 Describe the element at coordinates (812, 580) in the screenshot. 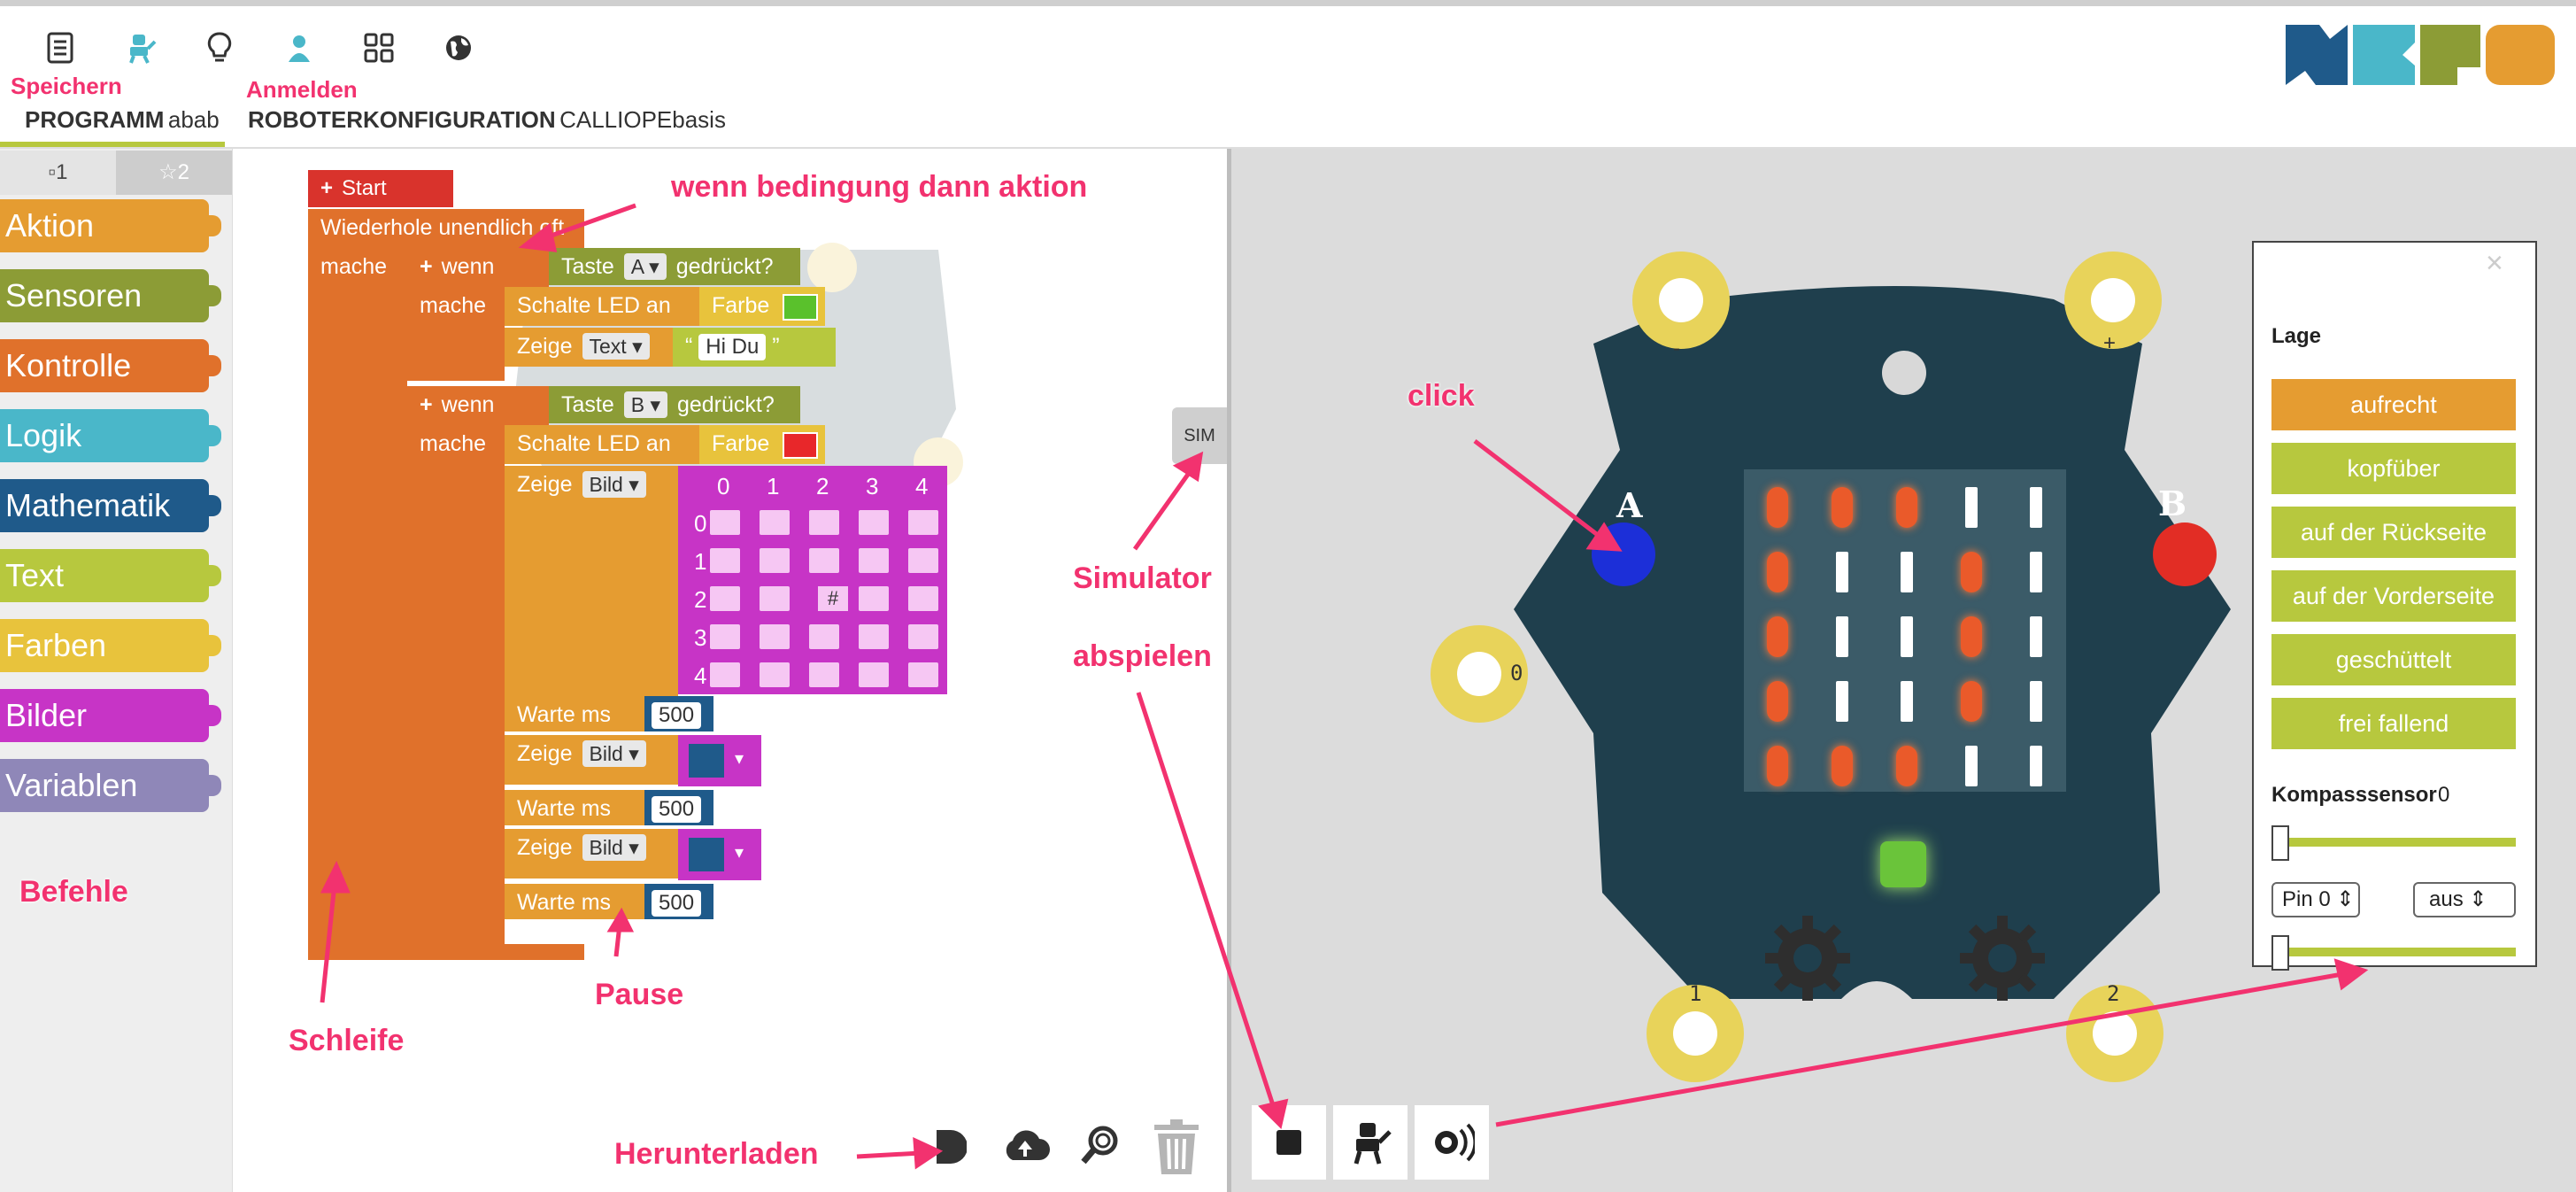

I see `image-editor-grid: 0 1 2 3 4 0 1 2 3 4 #` at that location.